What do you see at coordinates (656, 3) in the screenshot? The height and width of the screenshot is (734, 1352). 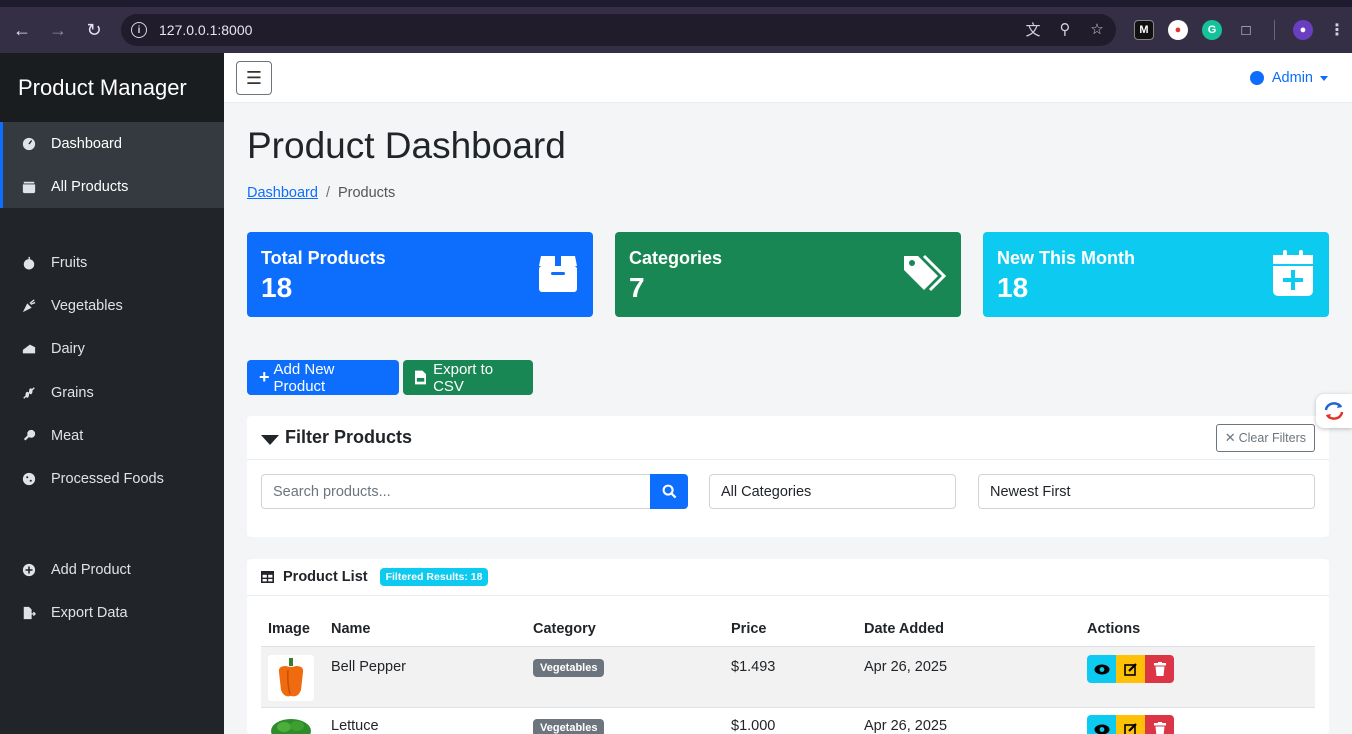 I see `tab-separator` at bounding box center [656, 3].